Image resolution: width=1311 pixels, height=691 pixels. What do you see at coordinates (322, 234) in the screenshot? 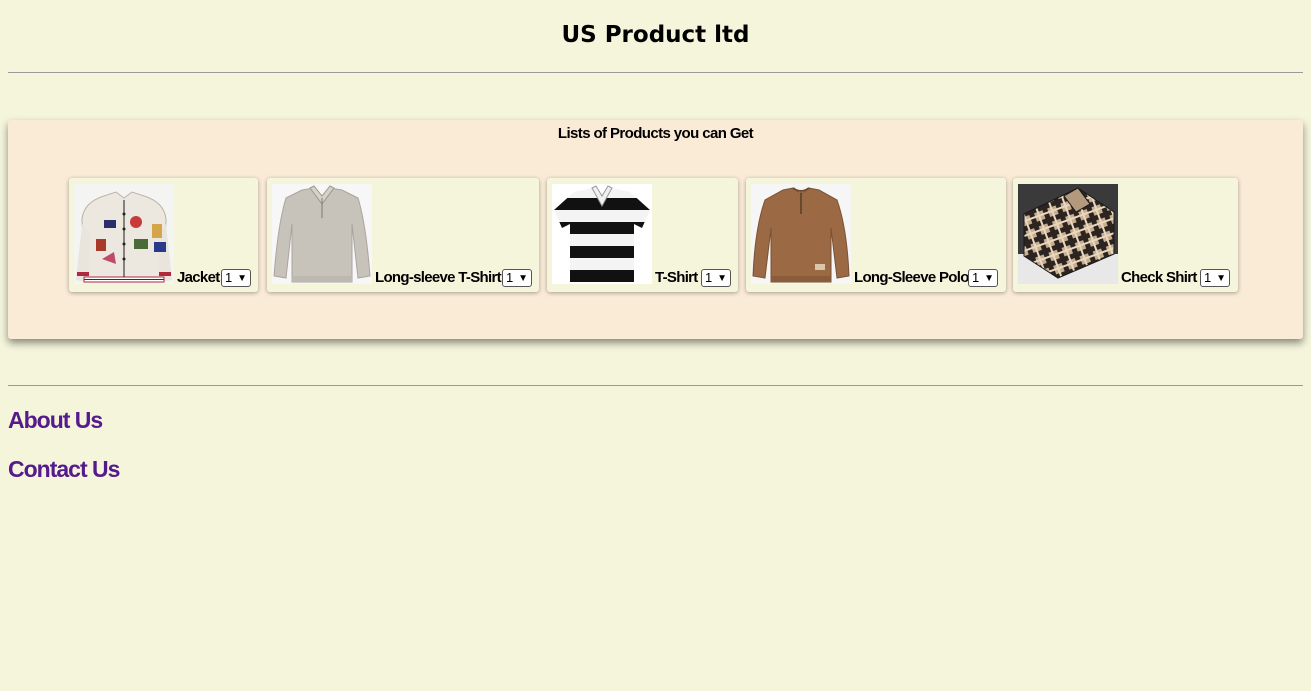
I see `grey-sweater-image` at bounding box center [322, 234].